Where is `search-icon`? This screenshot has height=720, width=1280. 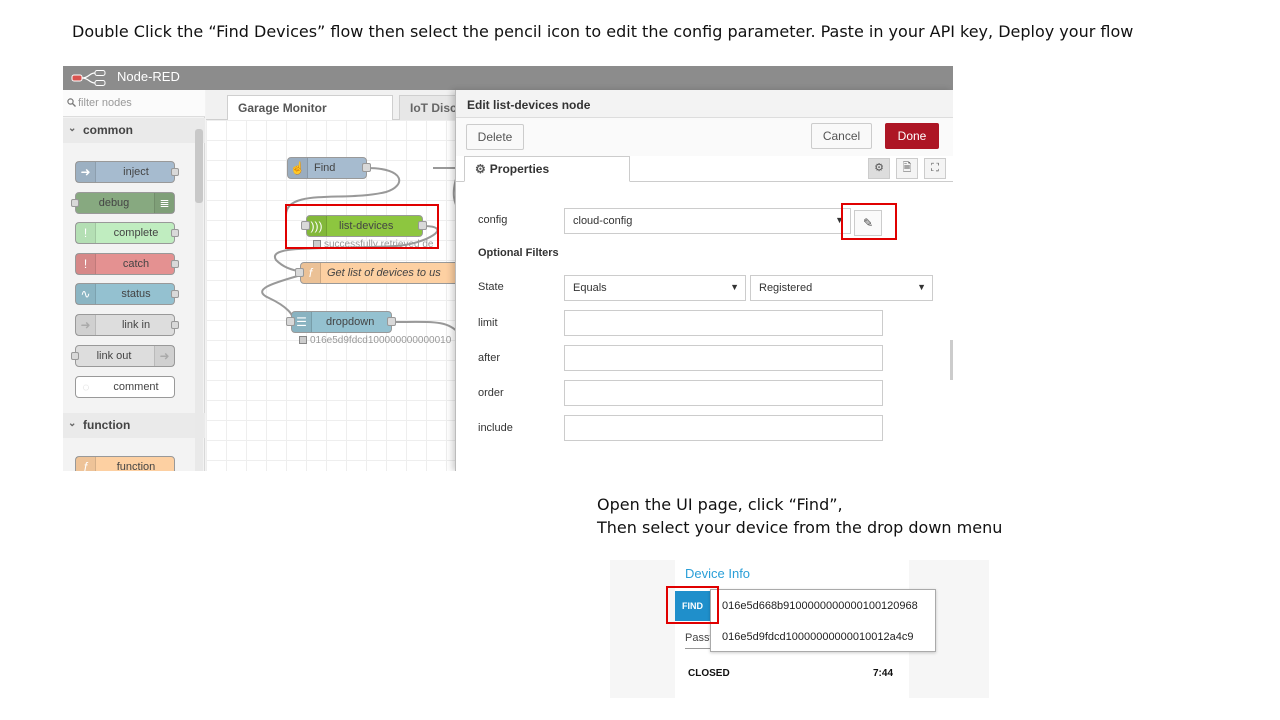
search-icon is located at coordinates (71, 102).